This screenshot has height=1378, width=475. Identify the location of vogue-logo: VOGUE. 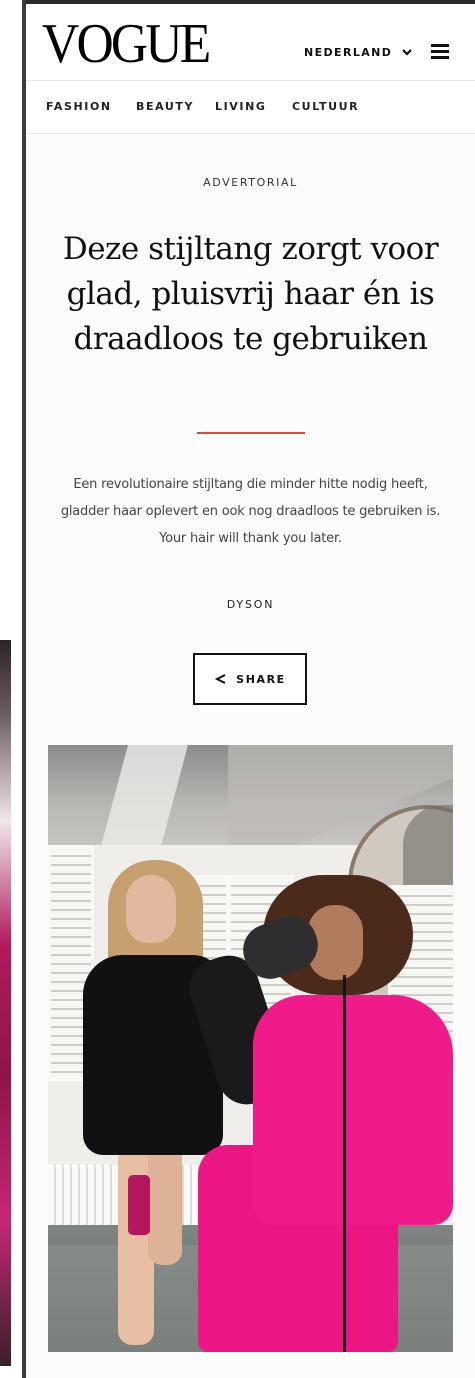
(126, 44).